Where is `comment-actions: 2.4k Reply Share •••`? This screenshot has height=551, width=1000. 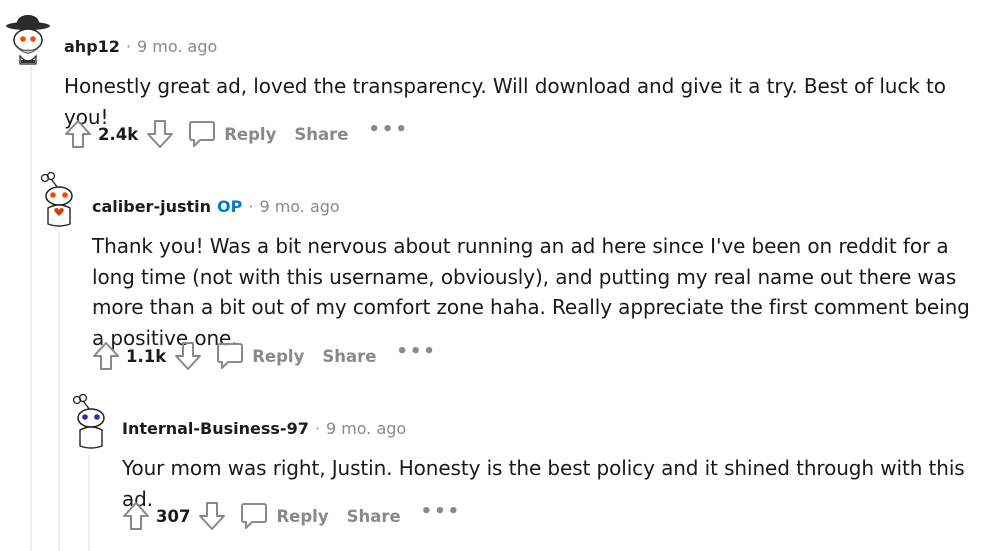
comment-actions: 2.4k Reply Share ••• is located at coordinates (236, 134).